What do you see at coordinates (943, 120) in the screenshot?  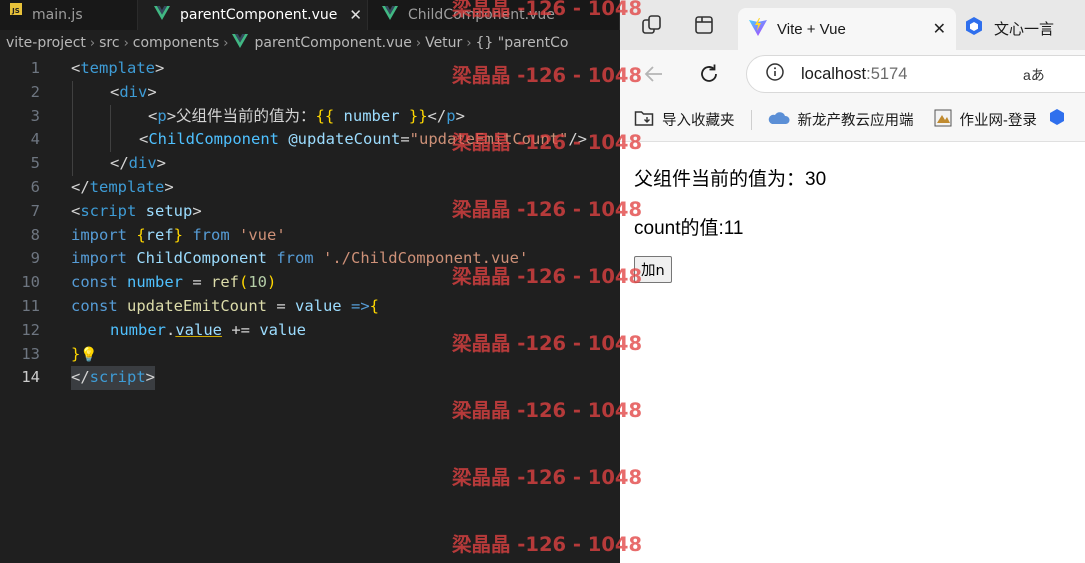 I see `page-icon` at bounding box center [943, 120].